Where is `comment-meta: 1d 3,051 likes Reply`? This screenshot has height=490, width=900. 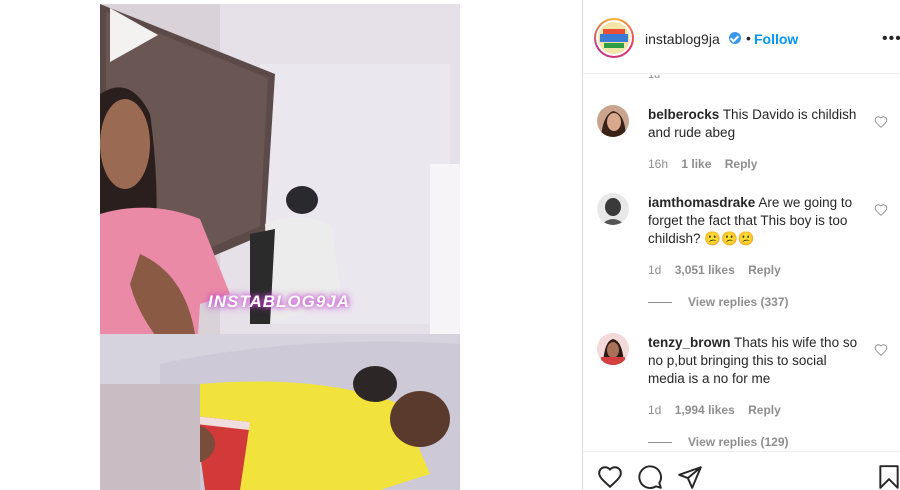
comment-meta: 1d 3,051 likes Reply is located at coordinates (719, 270).